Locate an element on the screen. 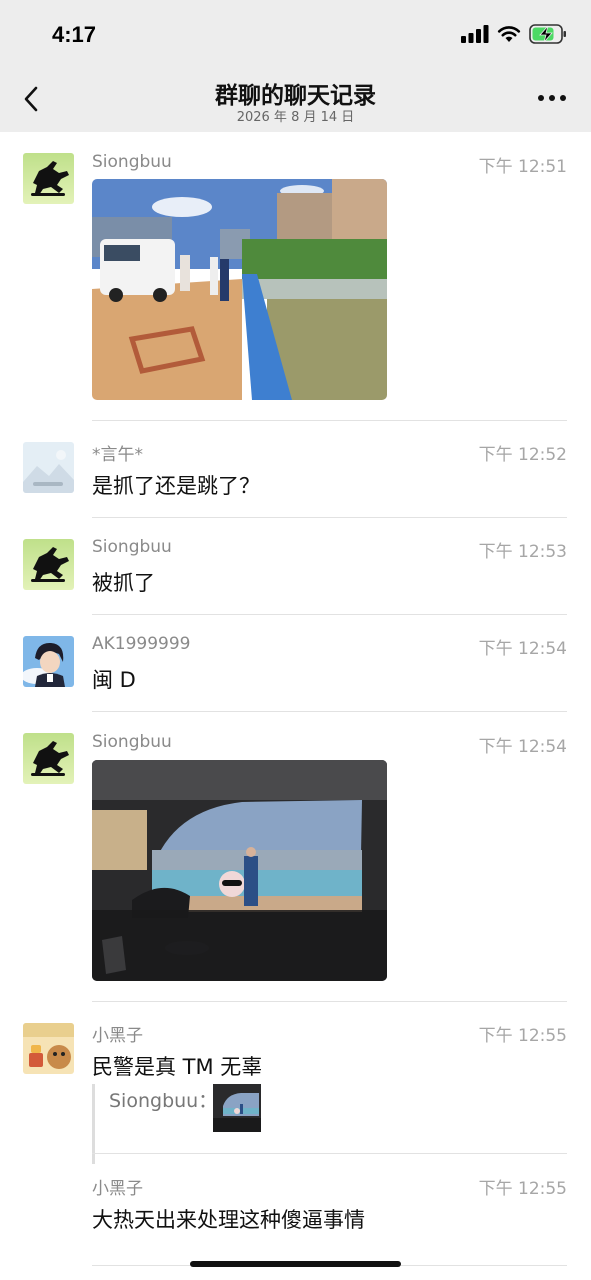 The width and height of the screenshot is (591, 1280). page-title: 群聊的聊天记录 is located at coordinates (295, 96).